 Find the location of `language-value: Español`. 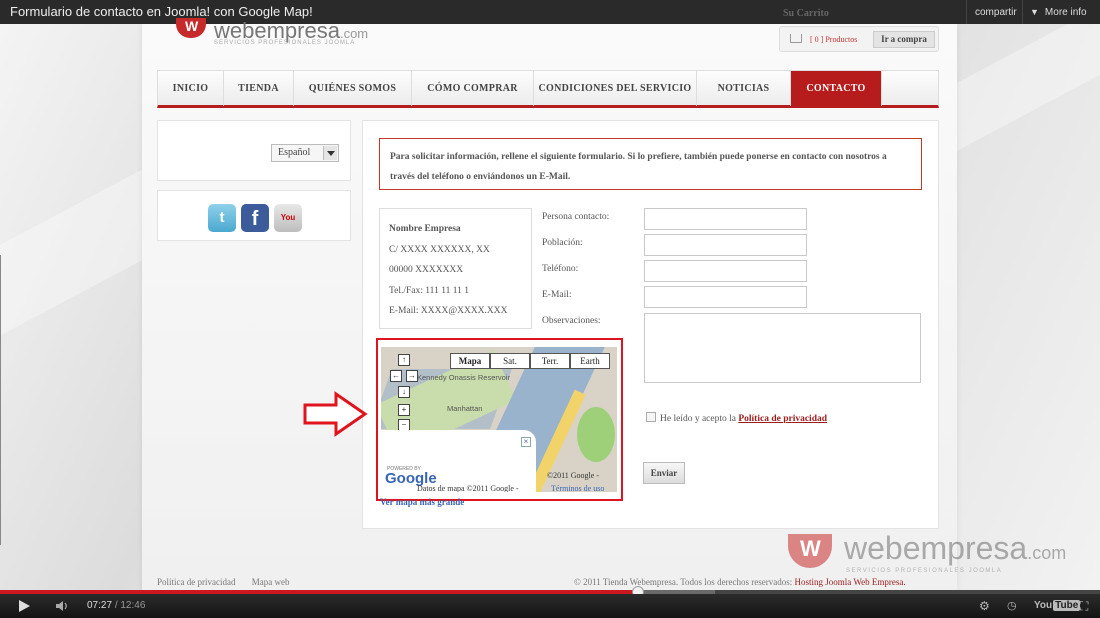

language-value: Español is located at coordinates (294, 152).